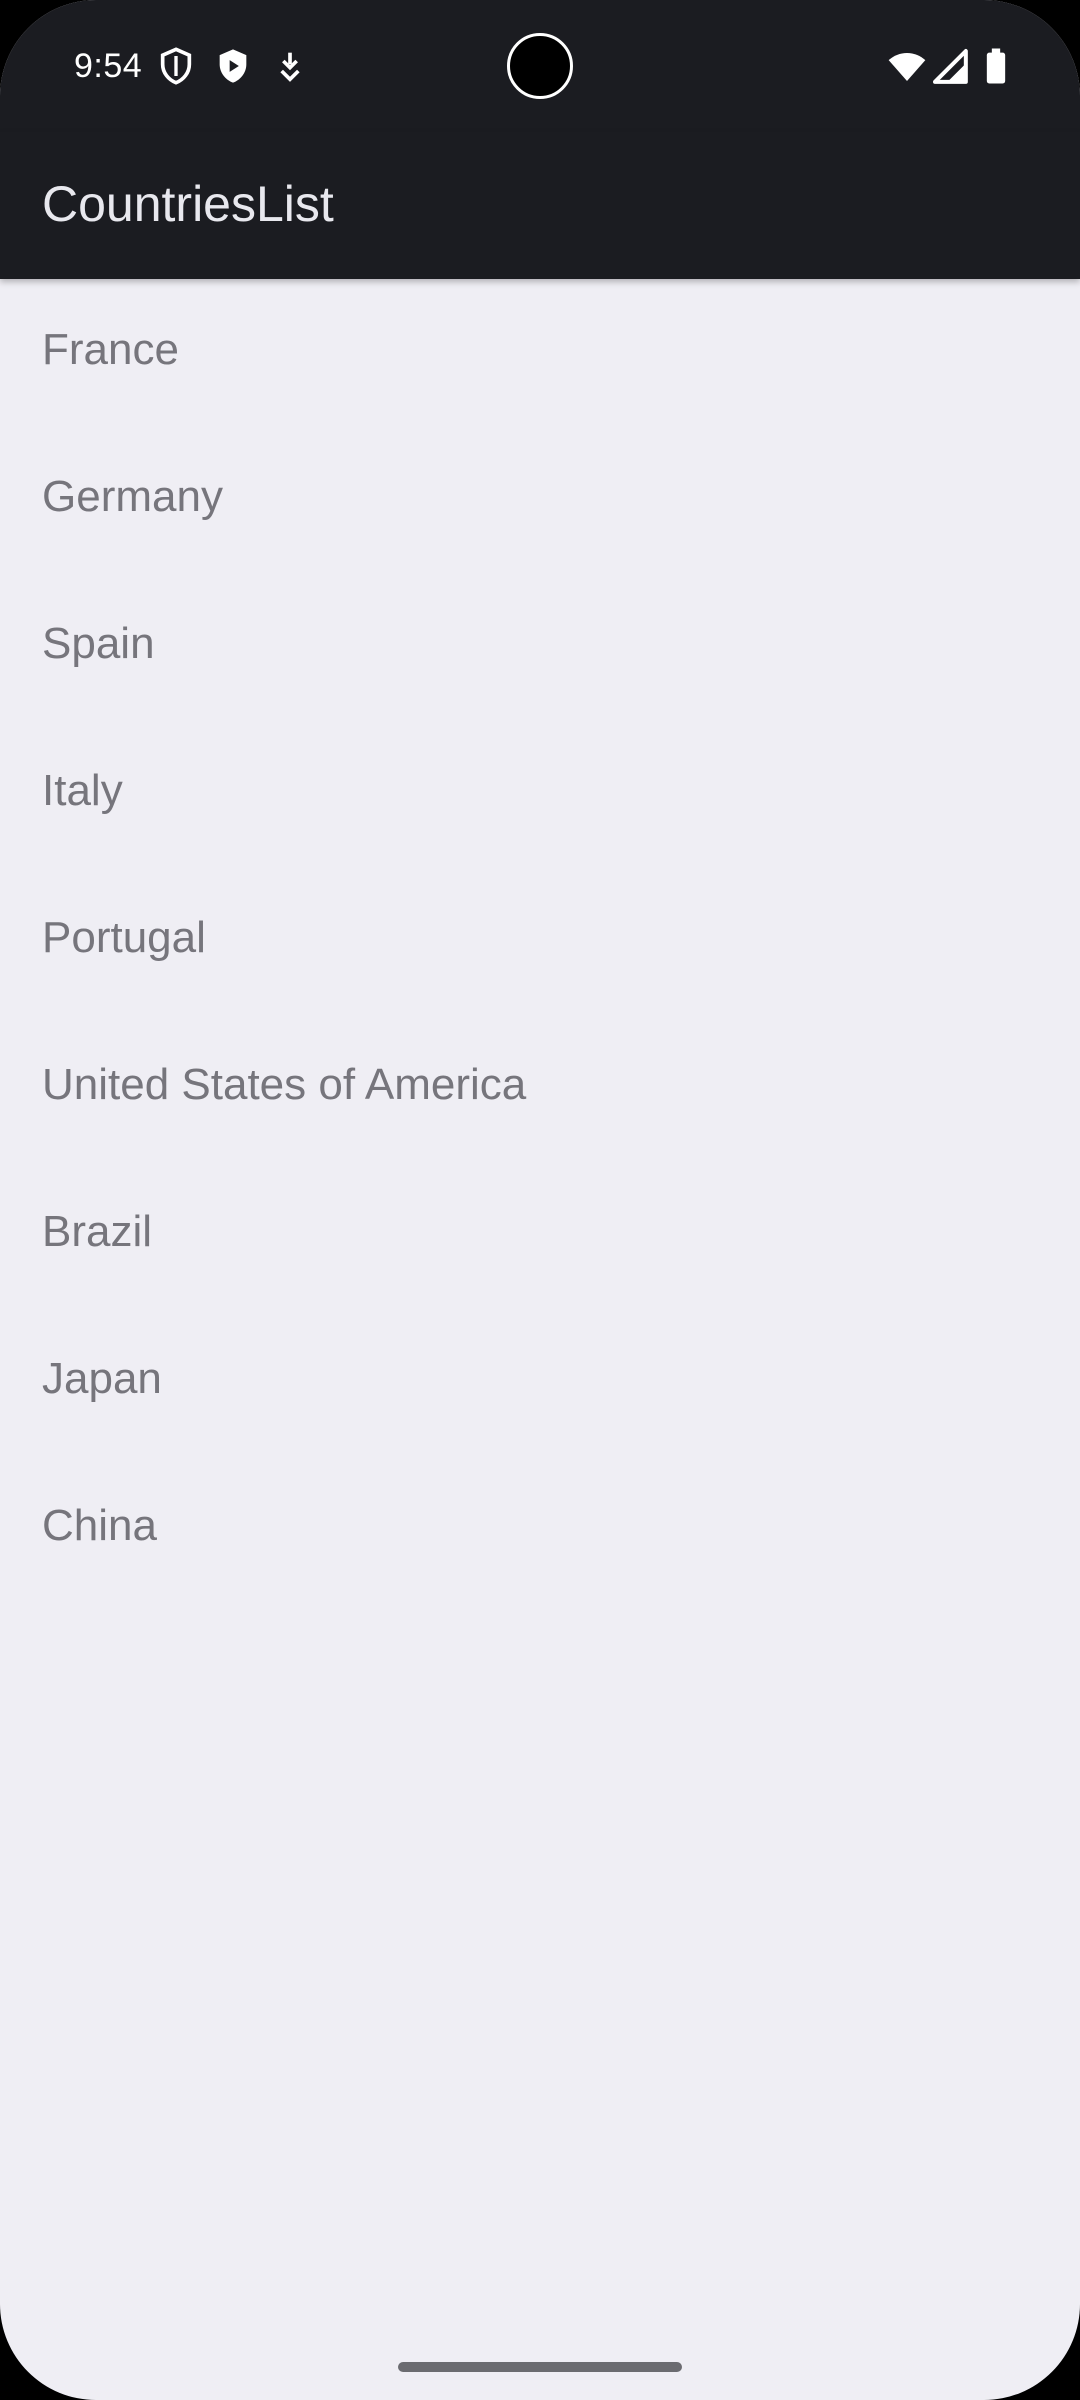 This screenshot has height=2400, width=1080. Describe the element at coordinates (188, 204) in the screenshot. I see `page-title: CountriesList` at that location.